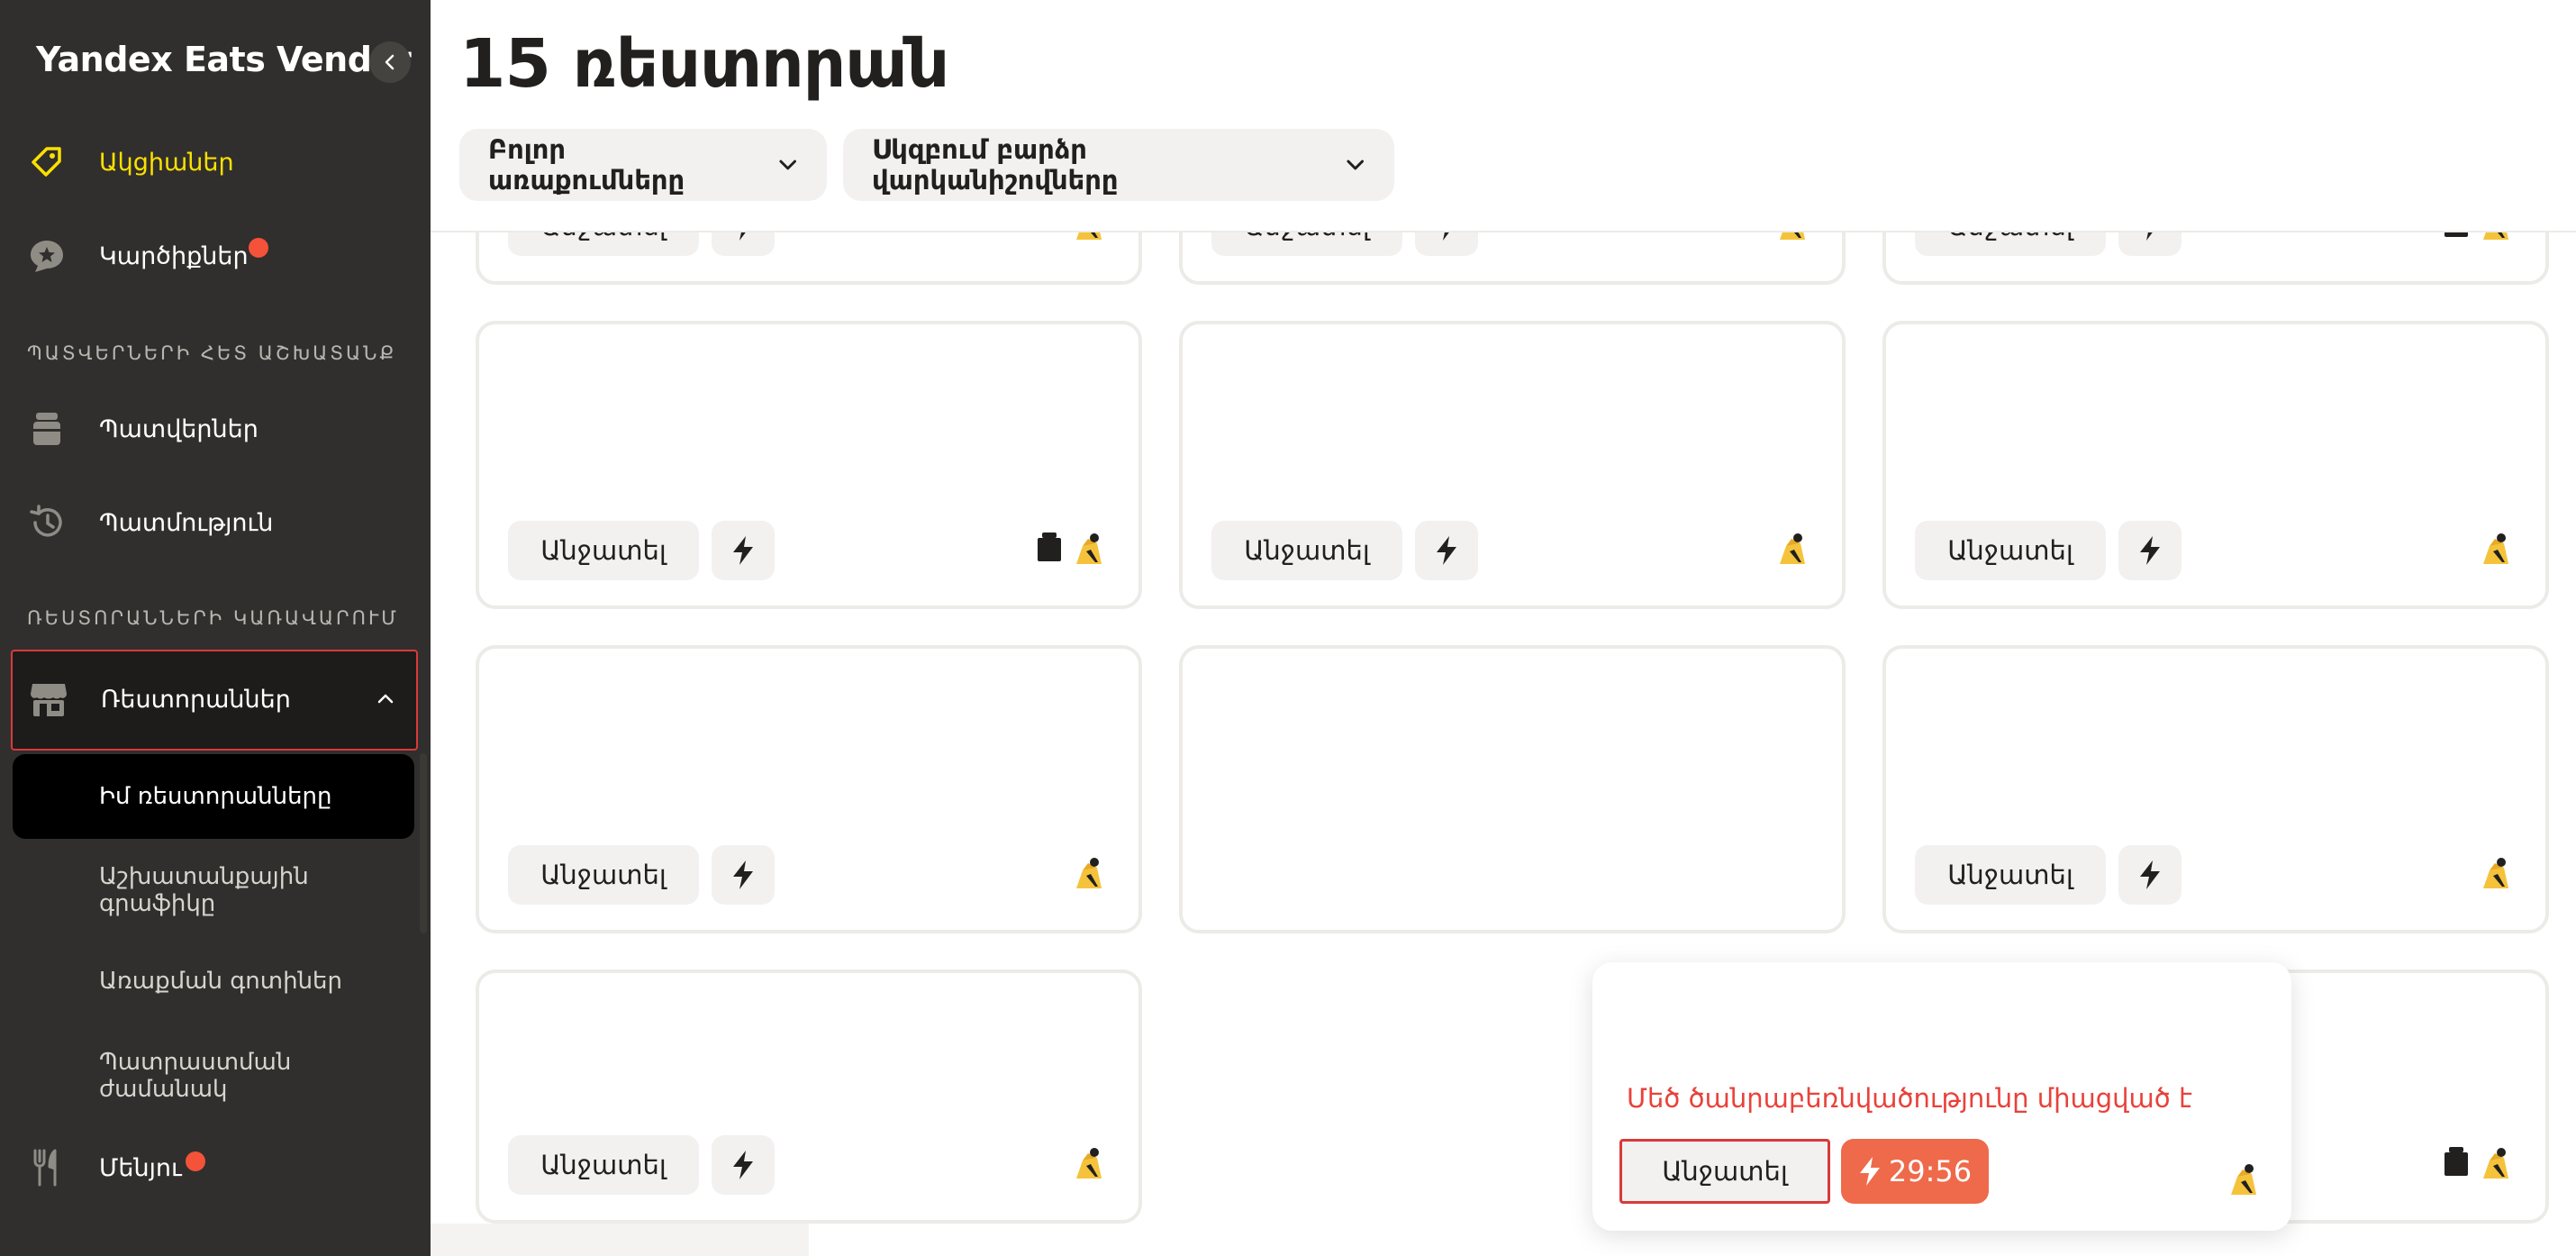 The width and height of the screenshot is (2576, 1256). Describe the element at coordinates (1909, 1098) in the screenshot. I see `high-load-warning: Մեծ ծանրաբեռնվածությունը միացված է` at that location.